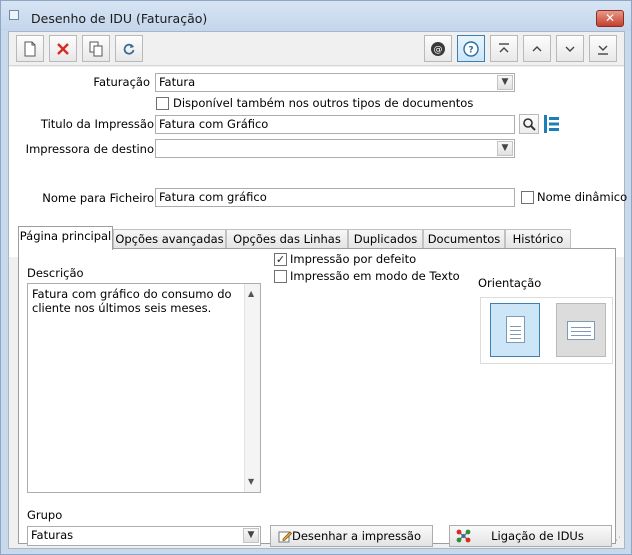  I want to click on close-button: ✕, so click(610, 18).